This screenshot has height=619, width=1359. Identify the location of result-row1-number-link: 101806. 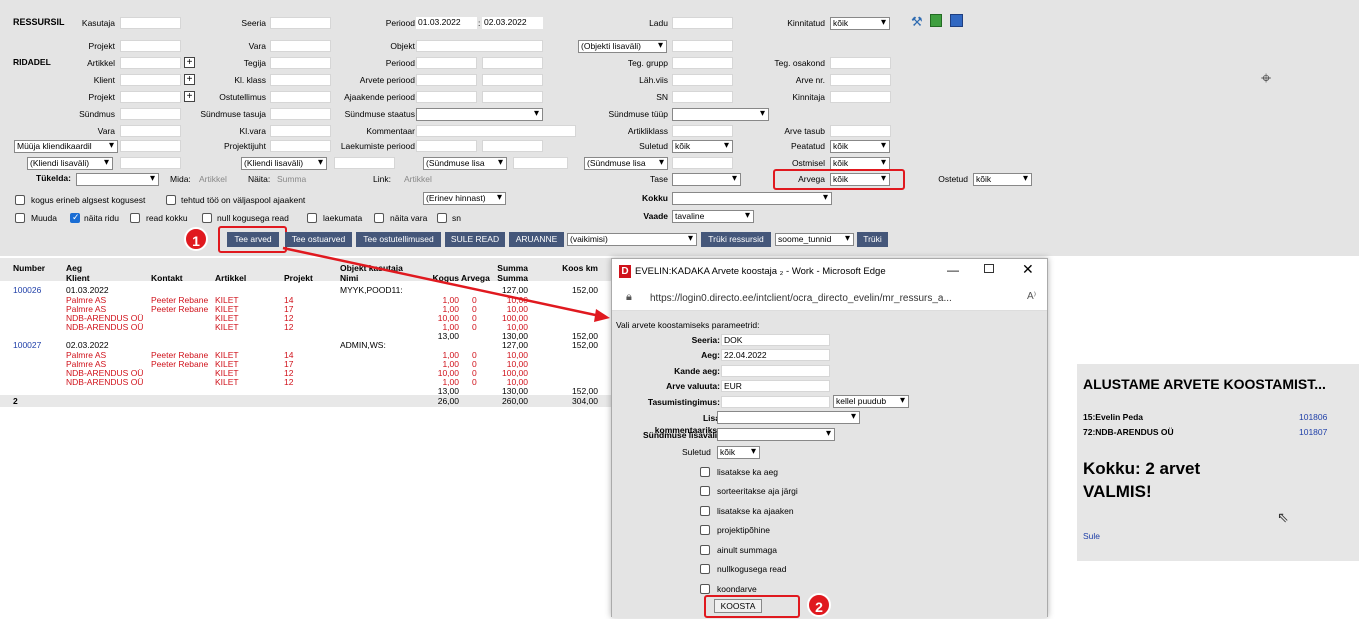
(1313, 417).